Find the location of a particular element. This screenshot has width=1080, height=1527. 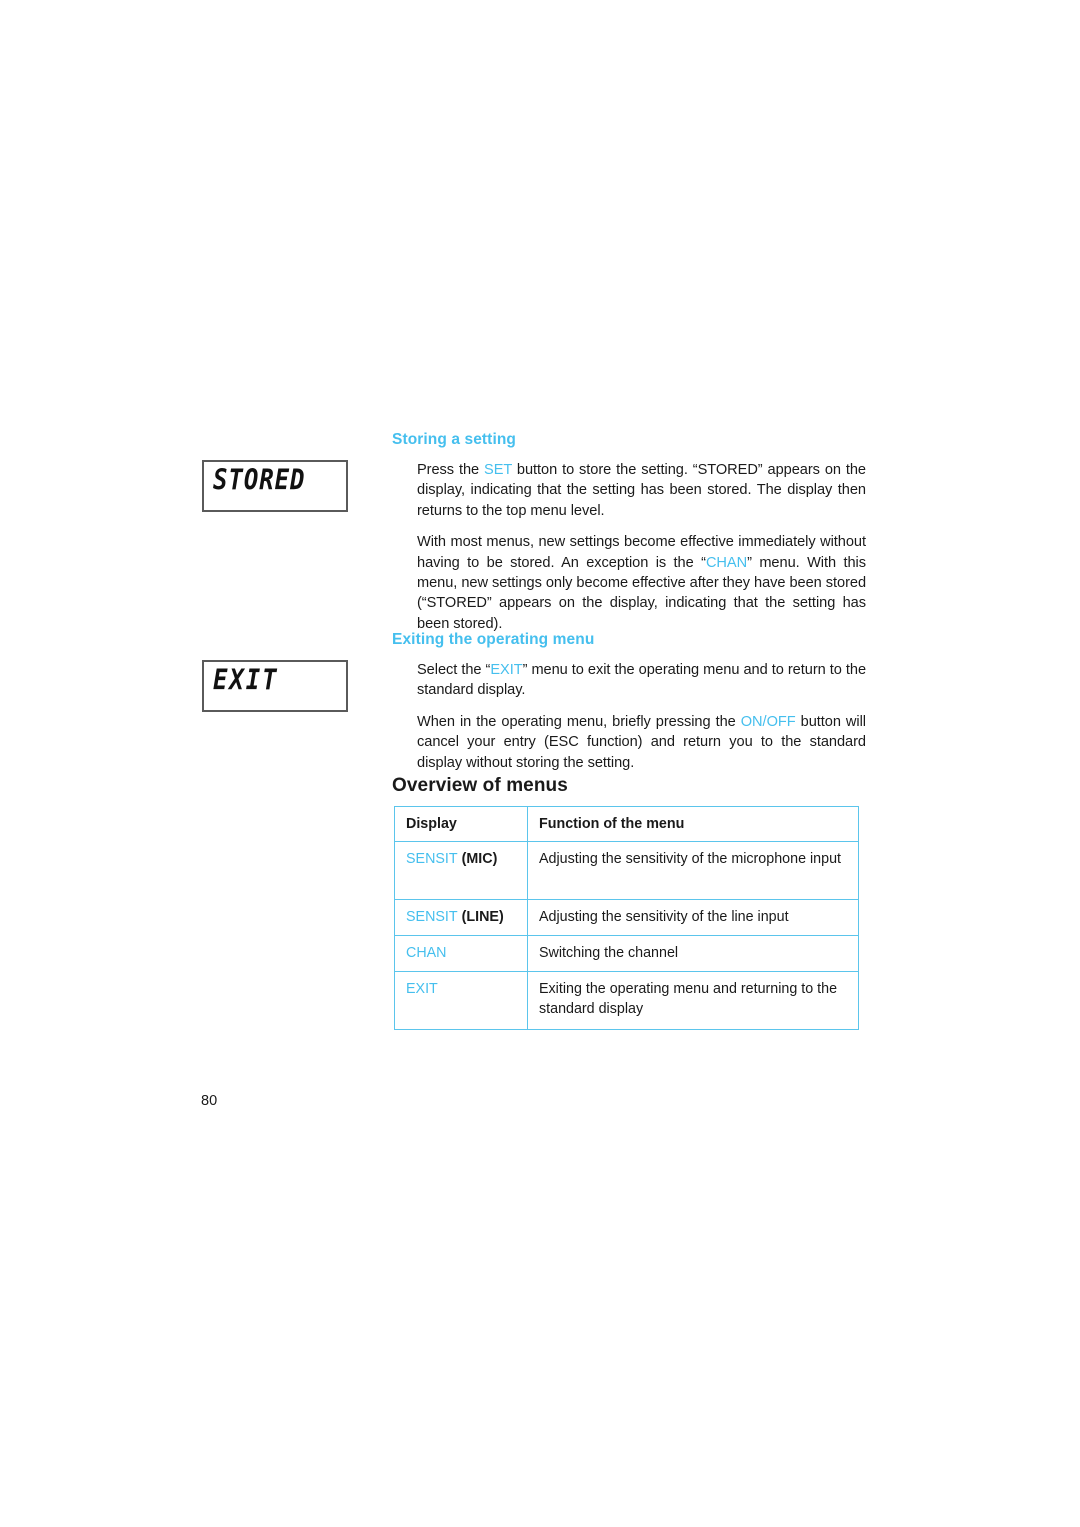

exit-menu-reference: EXIT is located at coordinates (506, 670).